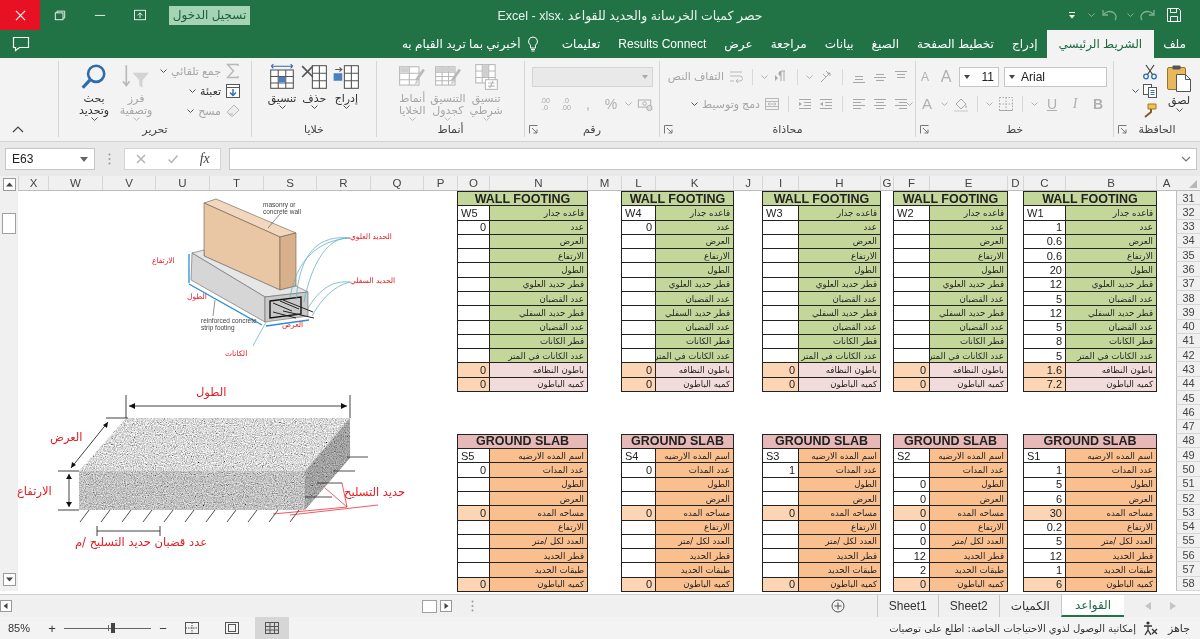  What do you see at coordinates (75, 183) in the screenshot?
I see `column-header: W` at bounding box center [75, 183].